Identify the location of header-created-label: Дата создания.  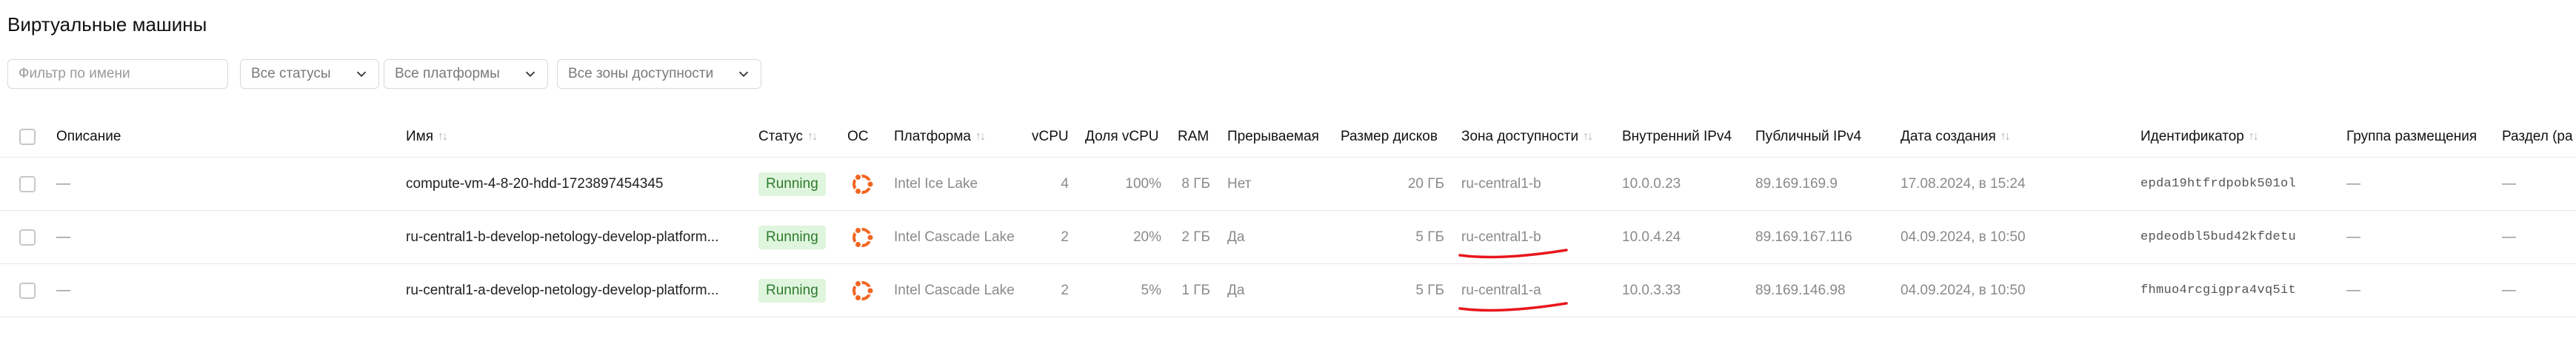
(1948, 136).